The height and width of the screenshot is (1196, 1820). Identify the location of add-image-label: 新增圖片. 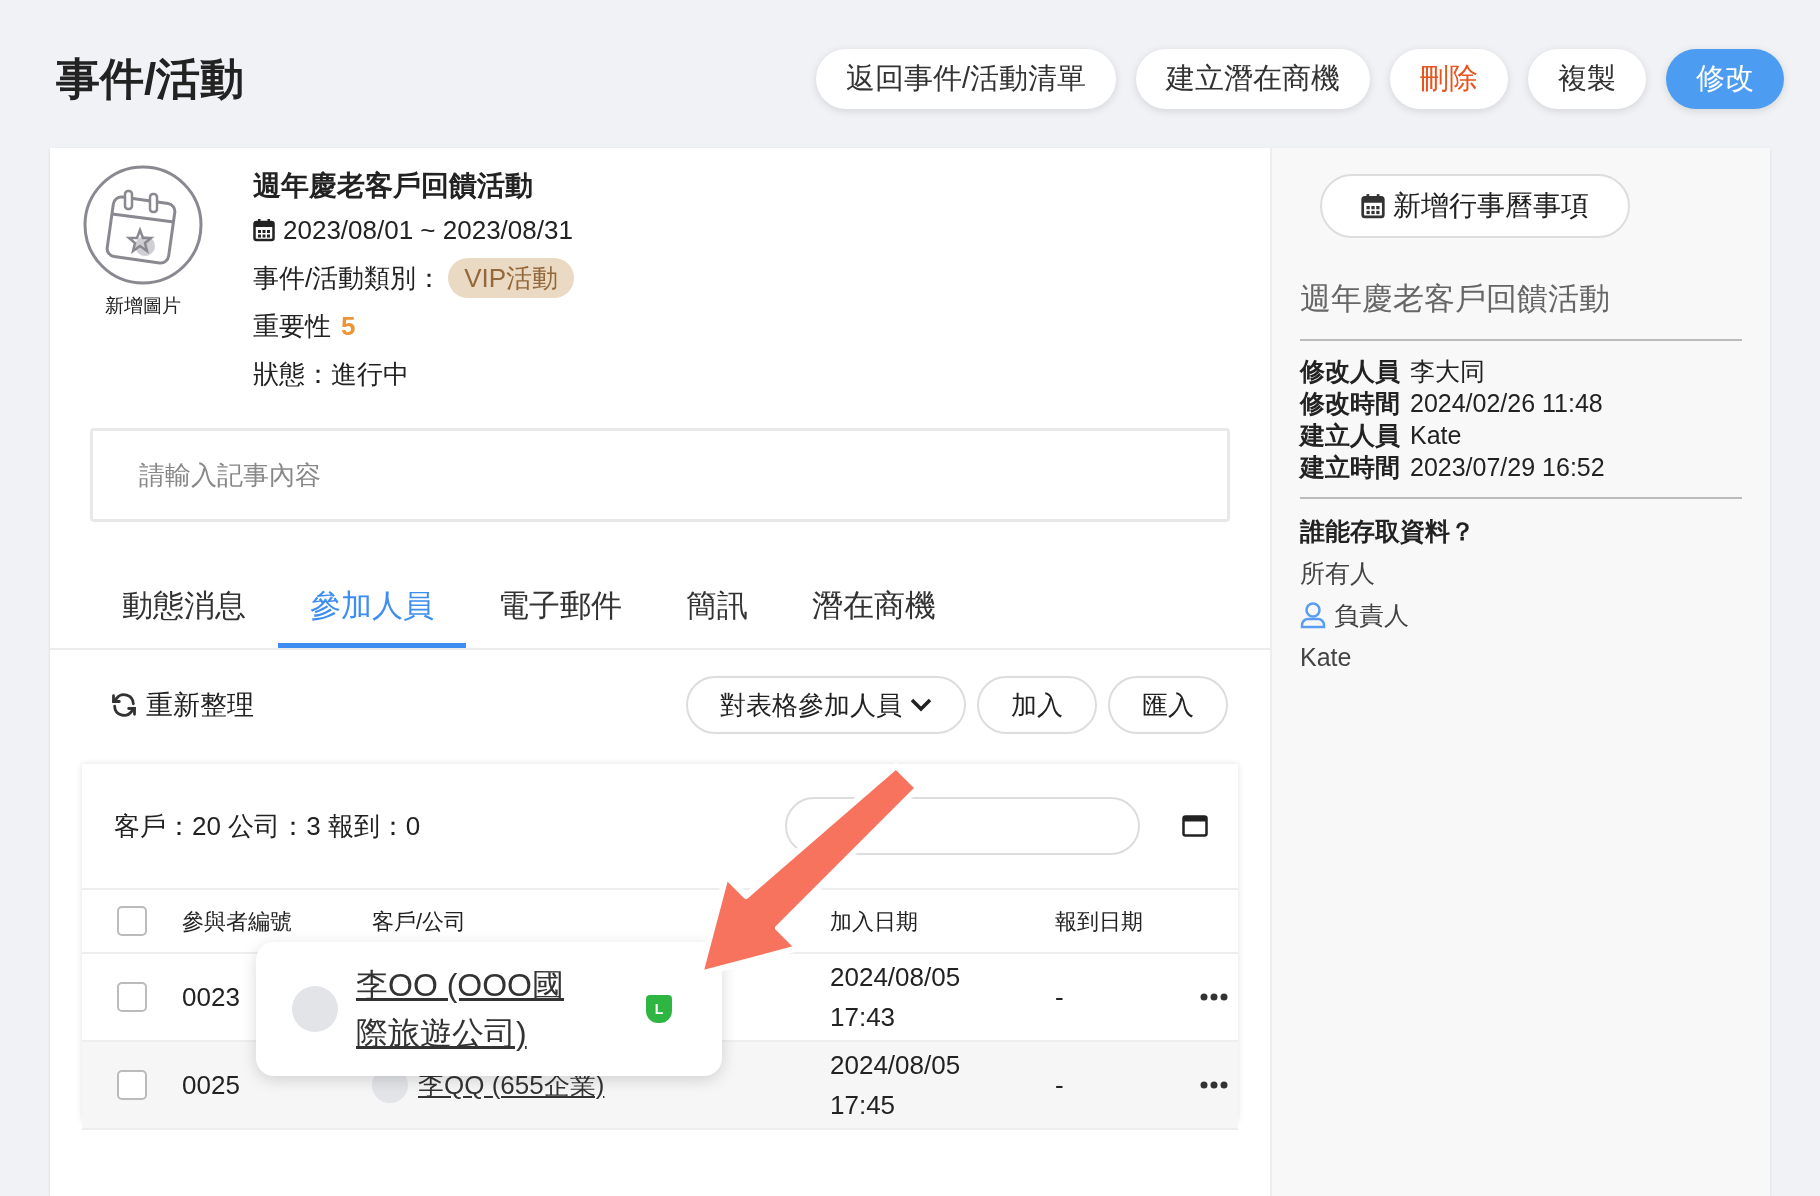
(142, 306).